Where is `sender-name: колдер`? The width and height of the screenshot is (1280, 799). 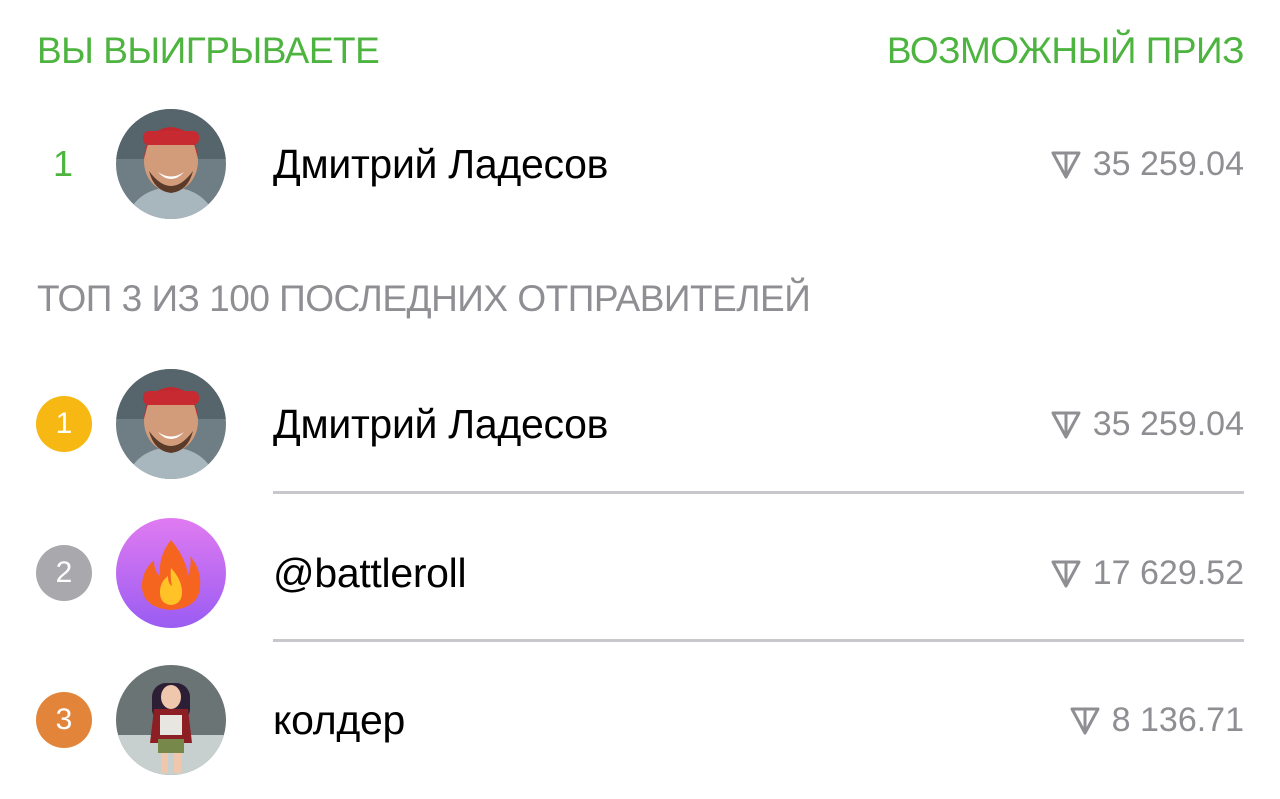 sender-name: колдер is located at coordinates (339, 720).